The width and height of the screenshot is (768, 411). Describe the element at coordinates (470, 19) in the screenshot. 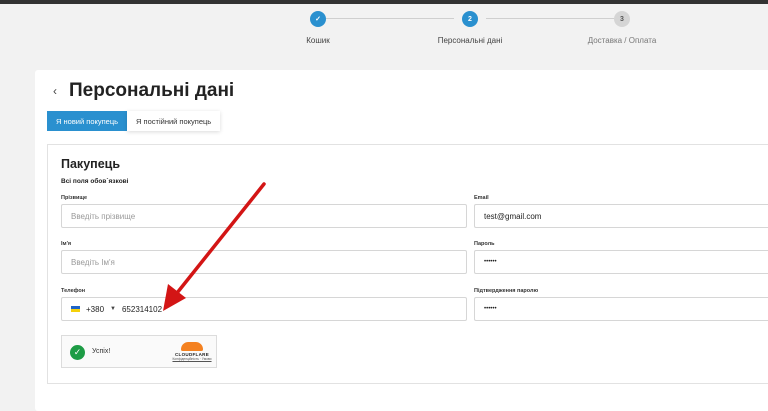

I see `step-number: 2` at that location.